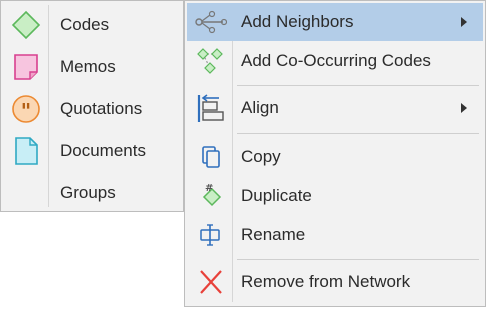 Image resolution: width=486 pixels, height=309 pixels. Describe the element at coordinates (88, 66) in the screenshot. I see `submenu-item-label: Memos` at that location.